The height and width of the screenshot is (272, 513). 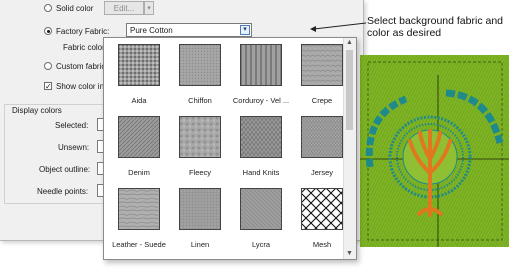 What do you see at coordinates (149, 8) in the screenshot?
I see `edit-dropdown-arrow: ▾` at bounding box center [149, 8].